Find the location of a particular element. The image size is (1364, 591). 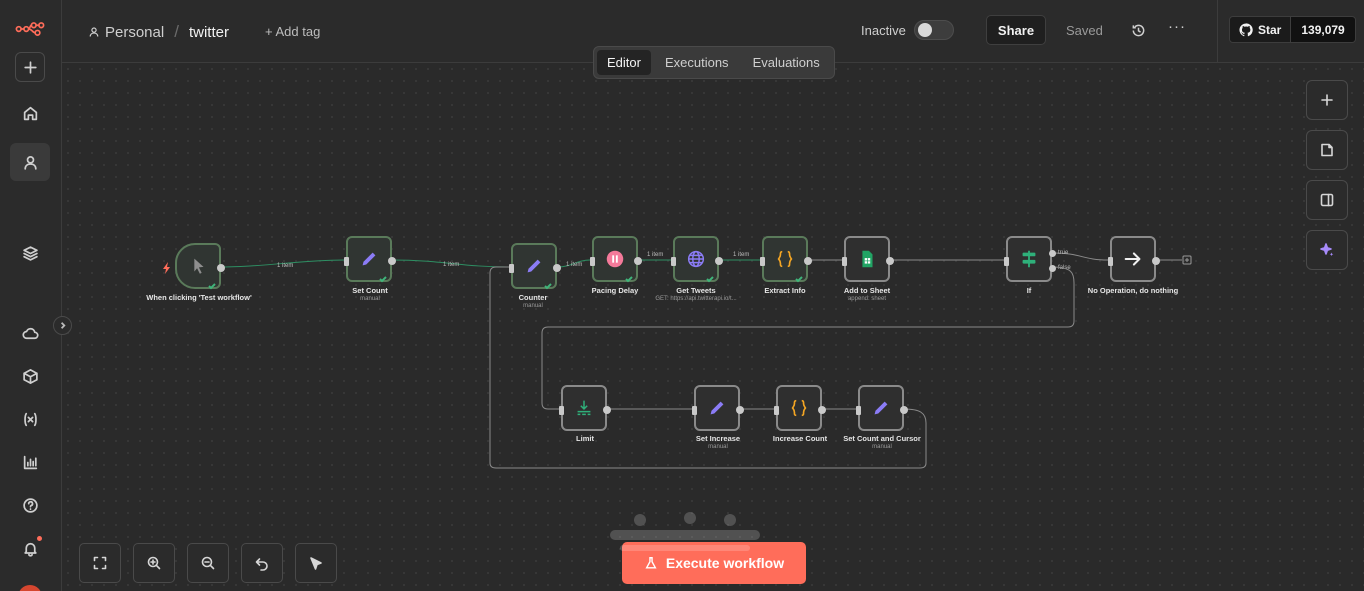

history-button is located at coordinates (1138, 30).